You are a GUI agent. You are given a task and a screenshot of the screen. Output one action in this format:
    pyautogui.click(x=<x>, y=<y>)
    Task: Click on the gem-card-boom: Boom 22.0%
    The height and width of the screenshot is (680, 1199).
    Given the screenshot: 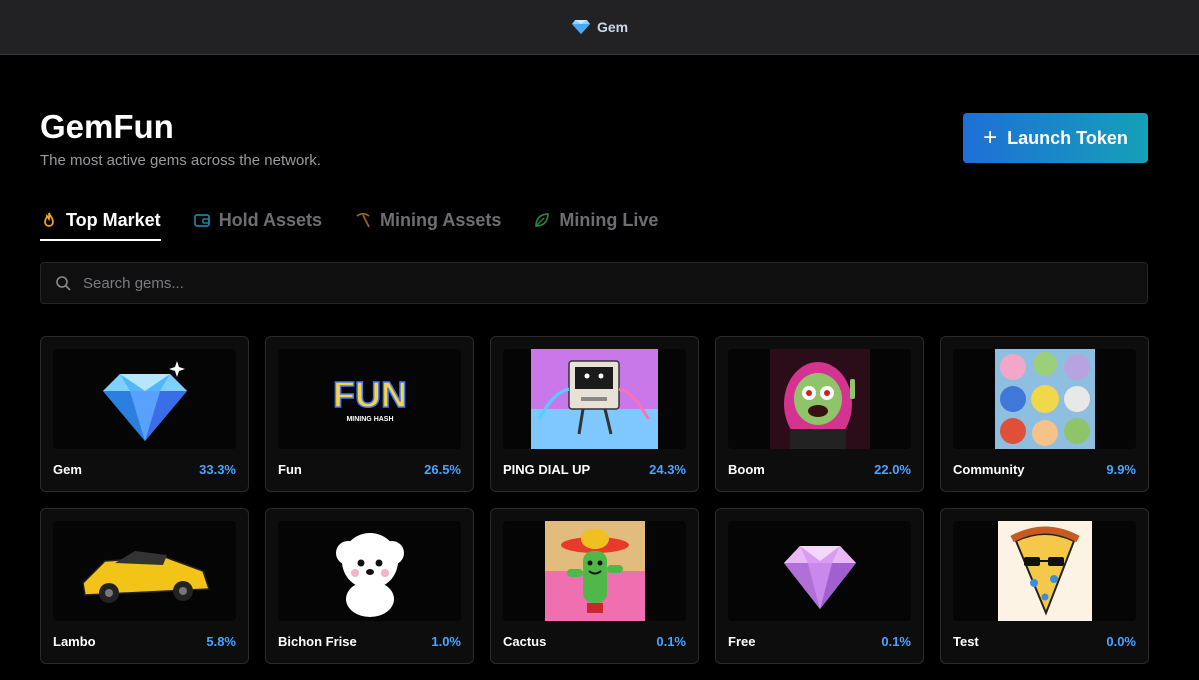 What is the action you would take?
    pyautogui.click(x=819, y=414)
    